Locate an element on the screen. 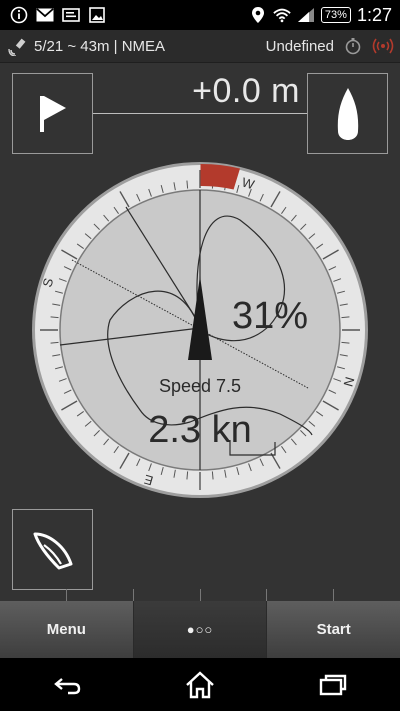 Image resolution: width=400 pixels, height=711 pixels. android-nav-bar is located at coordinates (200, 684).